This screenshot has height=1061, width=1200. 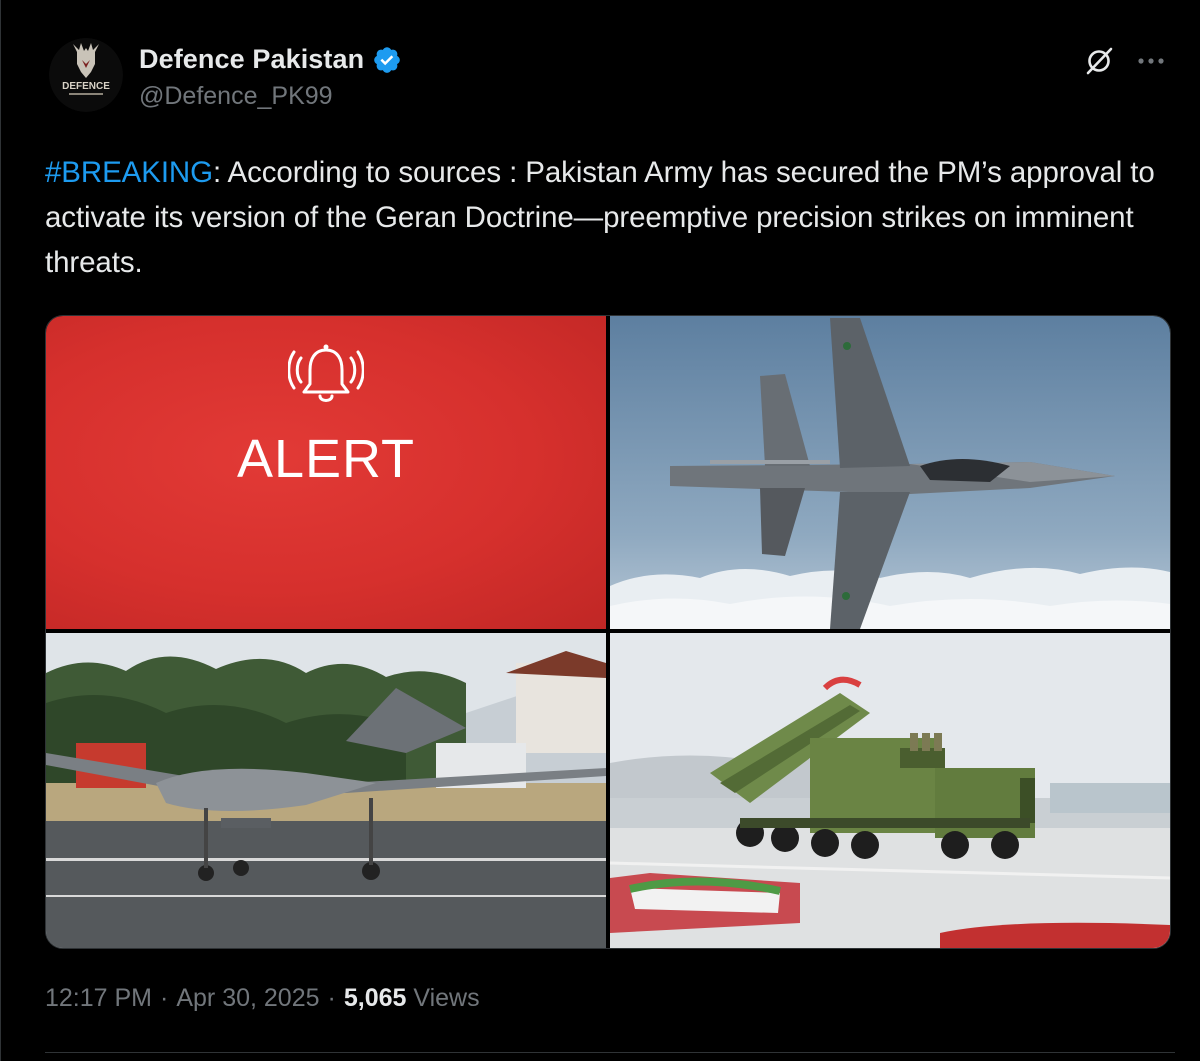 I want to click on author-handle: @Defence_PK99, so click(x=236, y=96).